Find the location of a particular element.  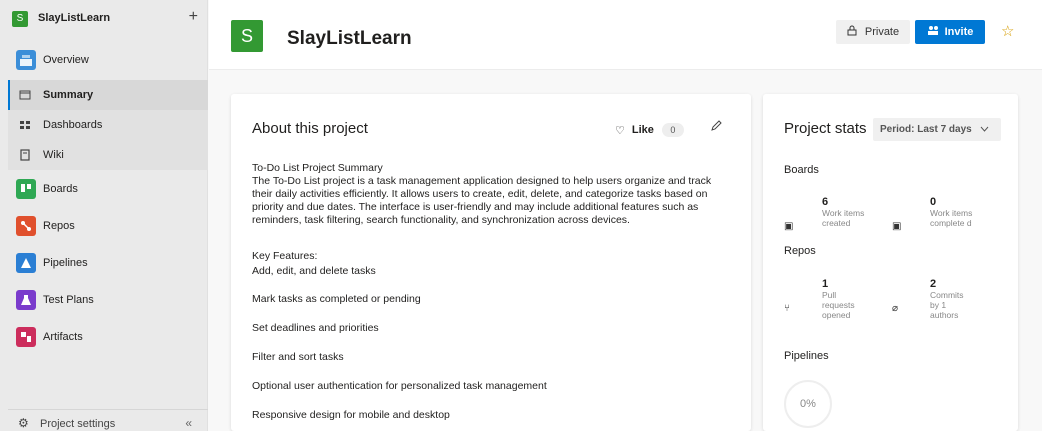

stat-value: 6 is located at coordinates (825, 202).